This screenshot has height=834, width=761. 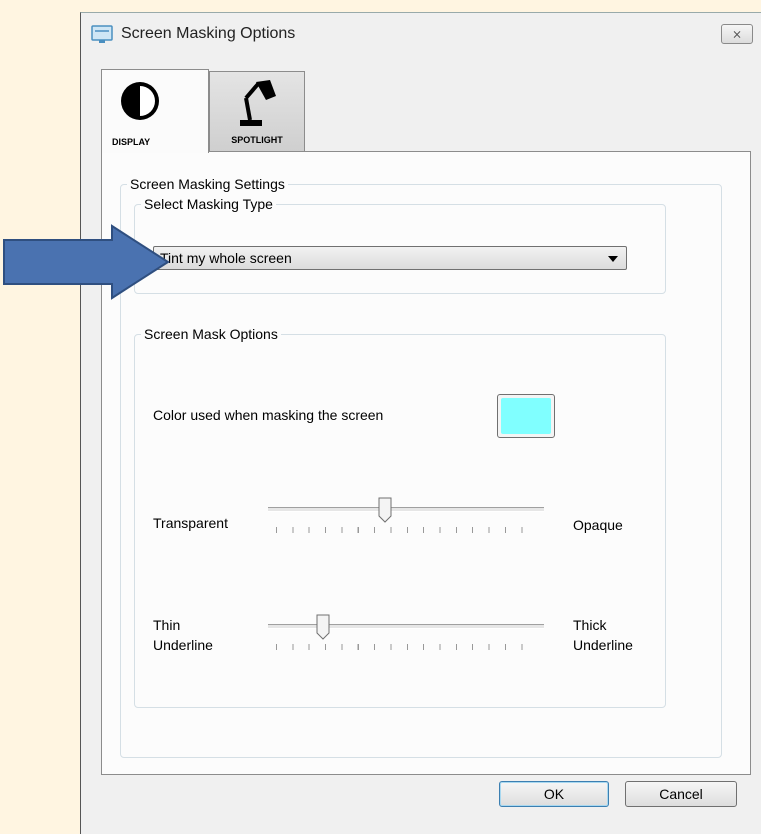 What do you see at coordinates (554, 794) in the screenshot?
I see `ok-button: OK` at bounding box center [554, 794].